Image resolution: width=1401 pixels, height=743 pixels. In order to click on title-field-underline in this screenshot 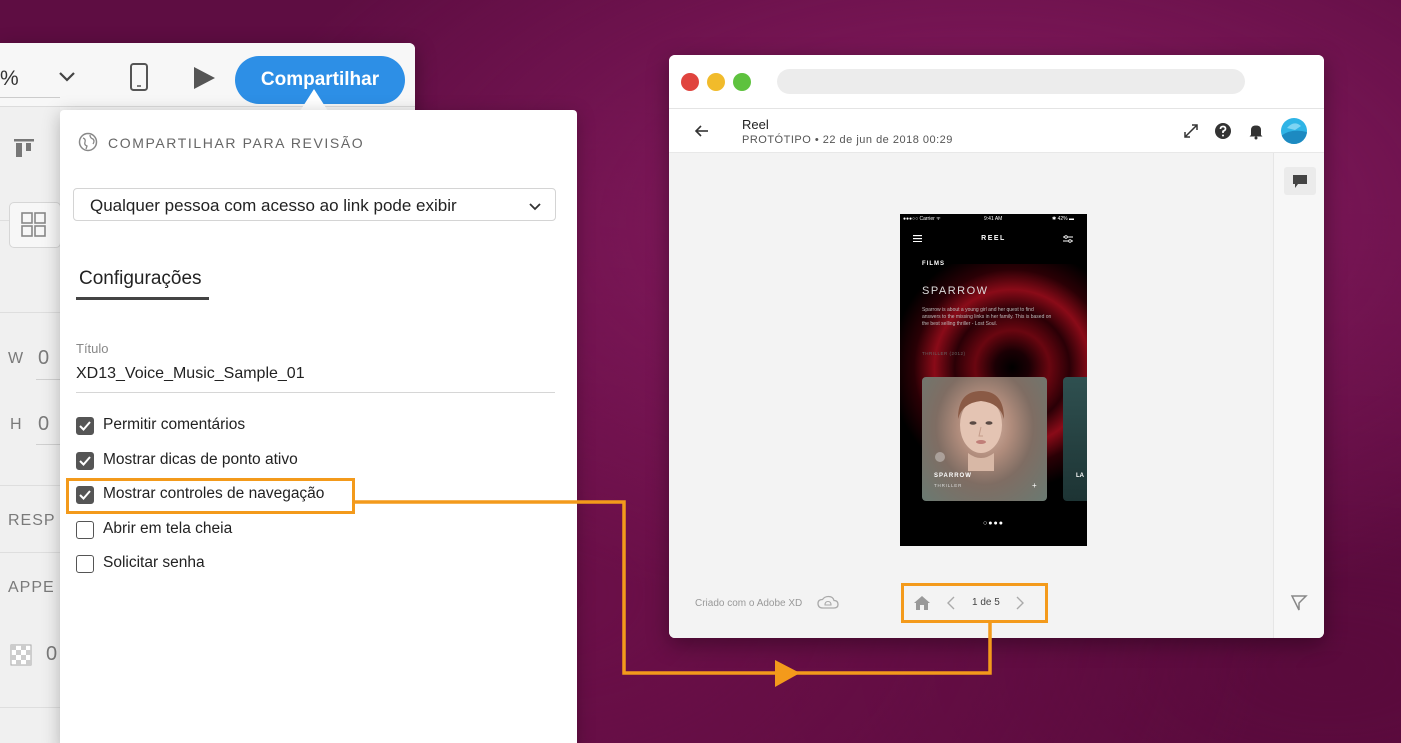, I will do `click(315, 392)`.